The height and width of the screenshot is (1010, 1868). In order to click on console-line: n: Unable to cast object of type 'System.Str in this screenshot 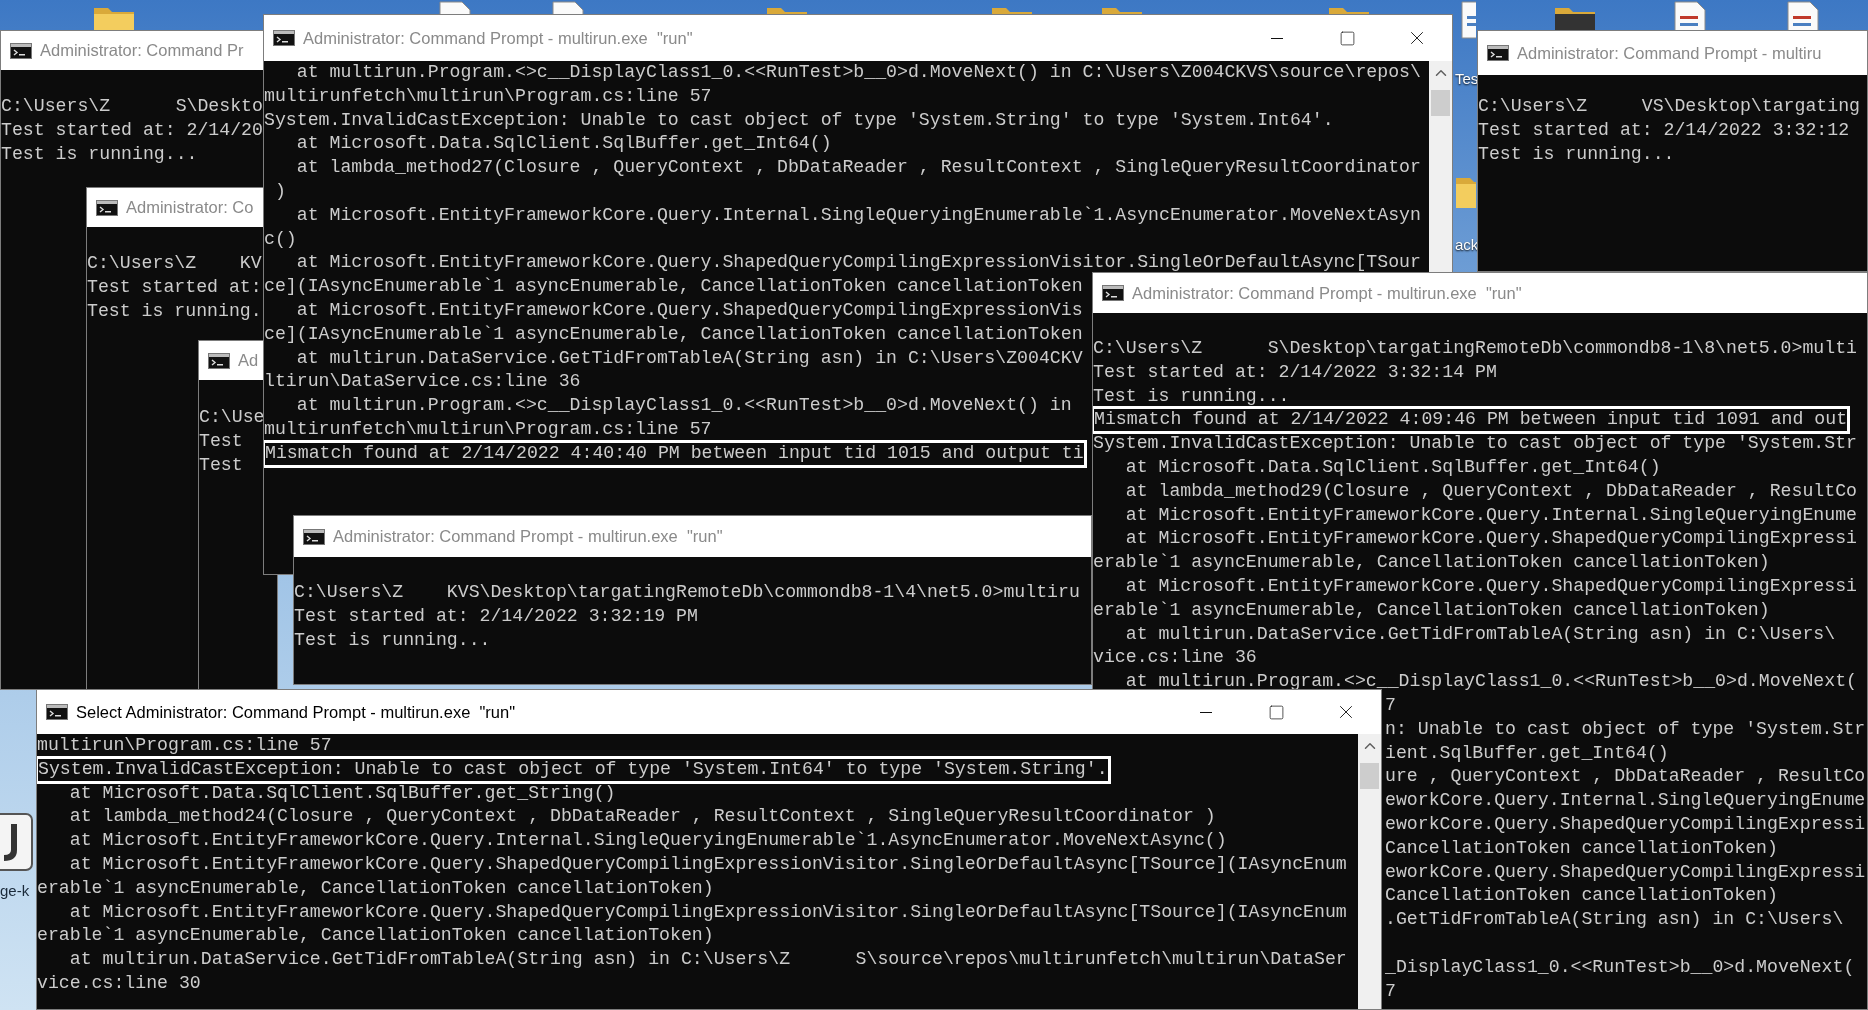, I will do `click(1625, 729)`.